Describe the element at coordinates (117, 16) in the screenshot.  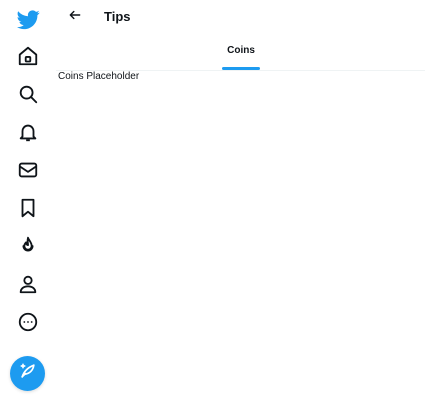
I see `page-title: Tips` at that location.